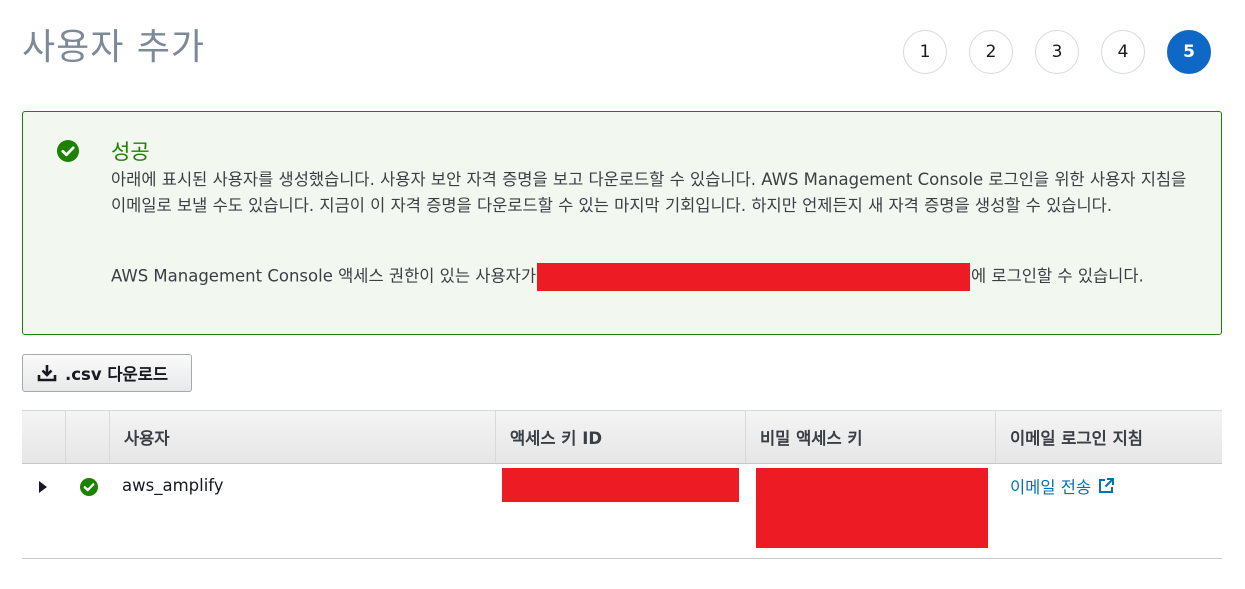 The width and height of the screenshot is (1245, 589). What do you see at coordinates (130, 152) in the screenshot?
I see `alert-title: 성공` at bounding box center [130, 152].